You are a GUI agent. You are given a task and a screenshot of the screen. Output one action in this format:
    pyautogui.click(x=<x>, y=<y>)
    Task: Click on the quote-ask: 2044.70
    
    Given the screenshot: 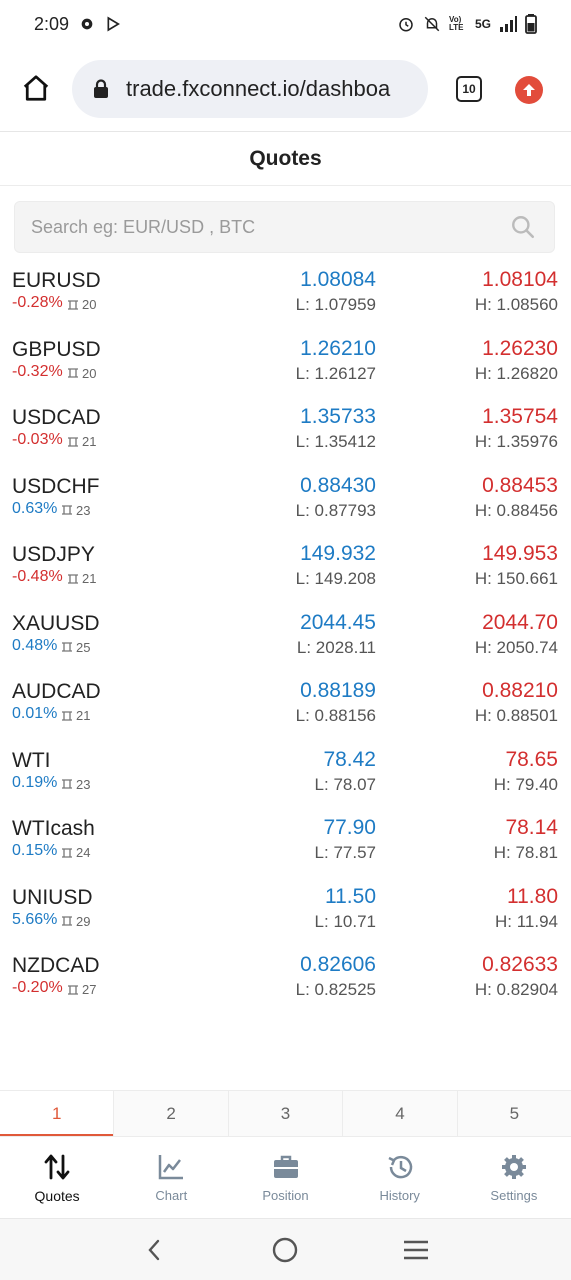 What is the action you would take?
    pyautogui.click(x=520, y=623)
    